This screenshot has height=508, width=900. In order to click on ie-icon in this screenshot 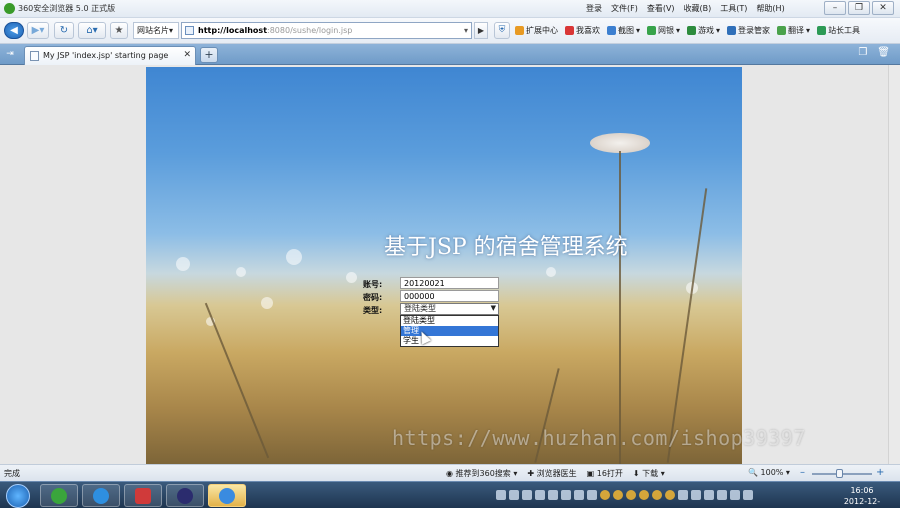, I will do `click(101, 496)`.